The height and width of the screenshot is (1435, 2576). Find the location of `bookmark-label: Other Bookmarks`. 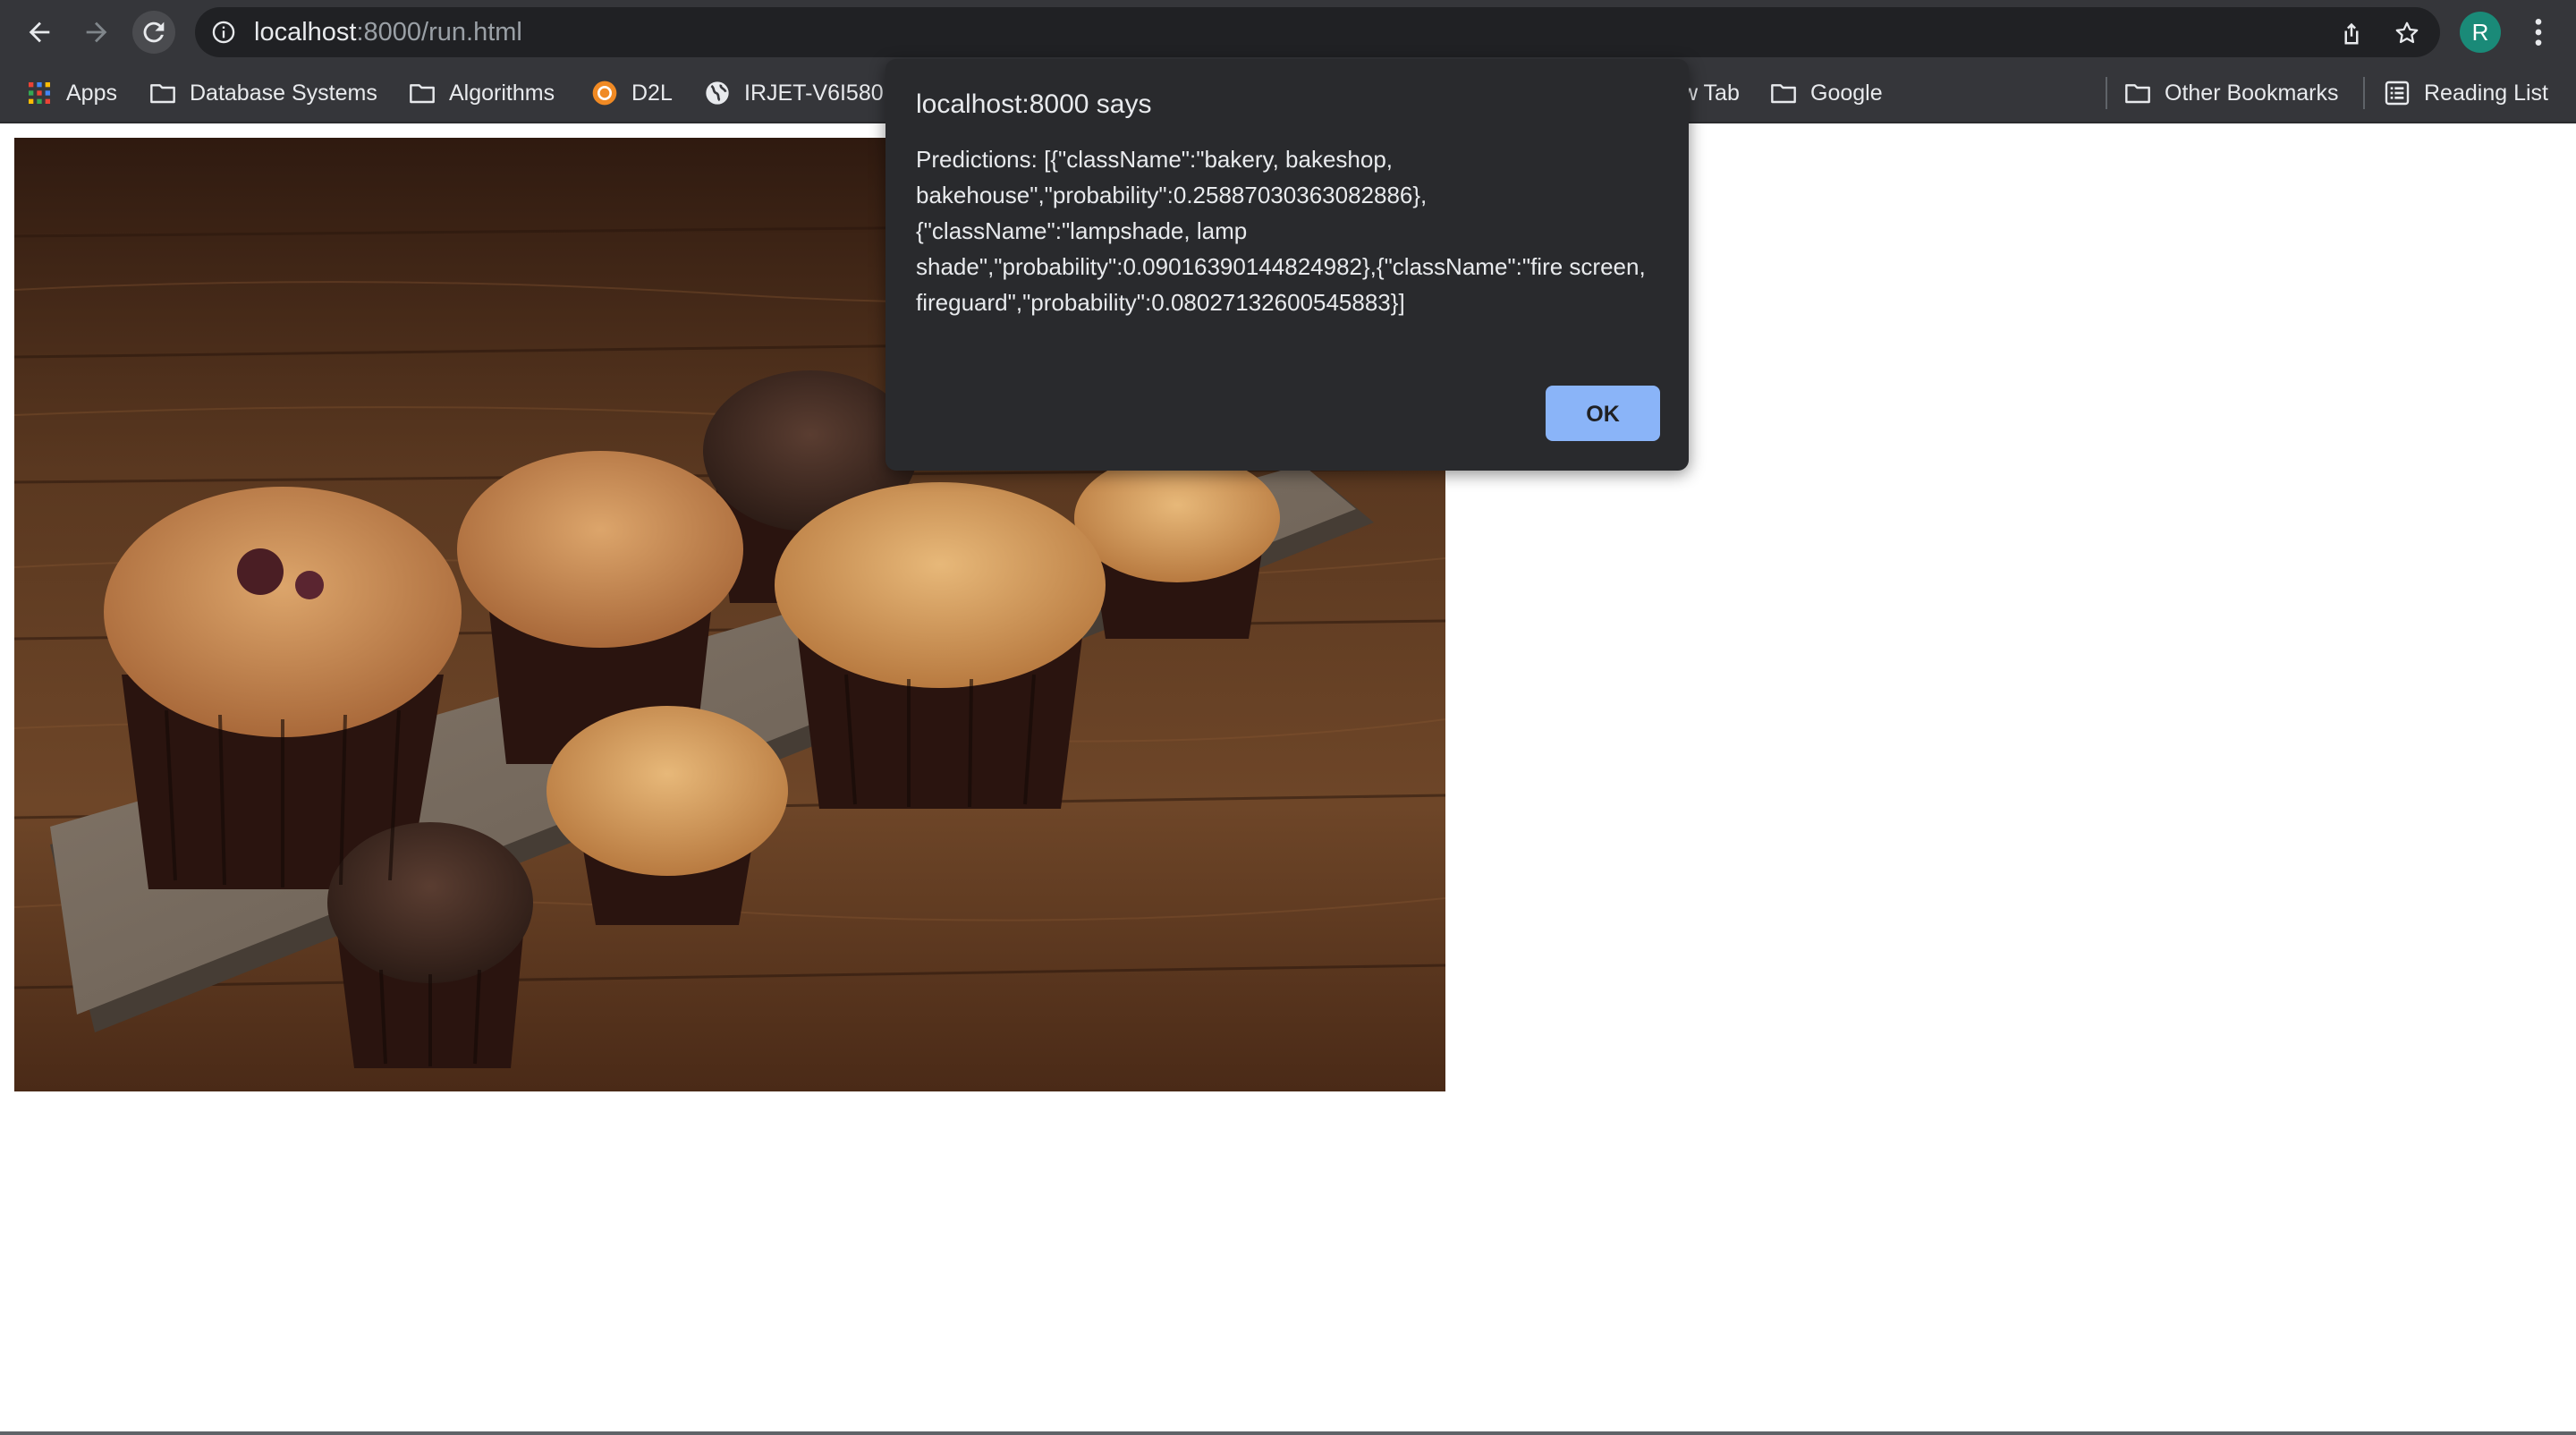

bookmark-label: Other Bookmarks is located at coordinates (2252, 93).